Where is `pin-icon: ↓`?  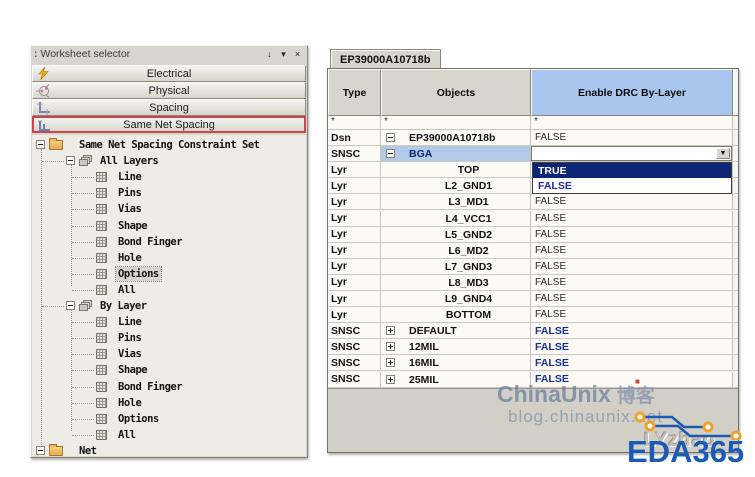
pin-icon: ↓ is located at coordinates (269, 54).